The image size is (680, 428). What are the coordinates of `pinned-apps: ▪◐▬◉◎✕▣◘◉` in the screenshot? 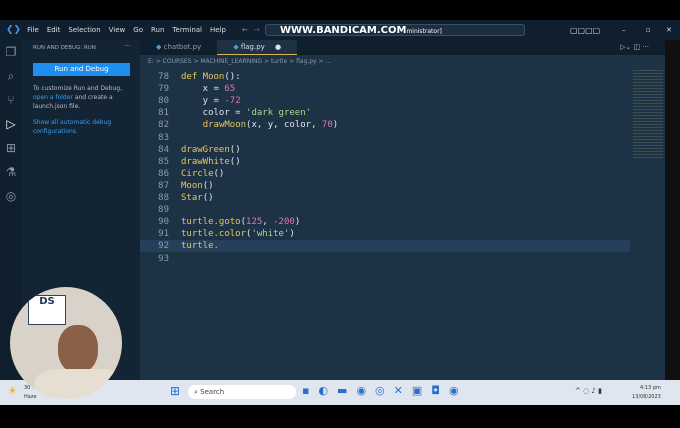 It's located at (385, 390).